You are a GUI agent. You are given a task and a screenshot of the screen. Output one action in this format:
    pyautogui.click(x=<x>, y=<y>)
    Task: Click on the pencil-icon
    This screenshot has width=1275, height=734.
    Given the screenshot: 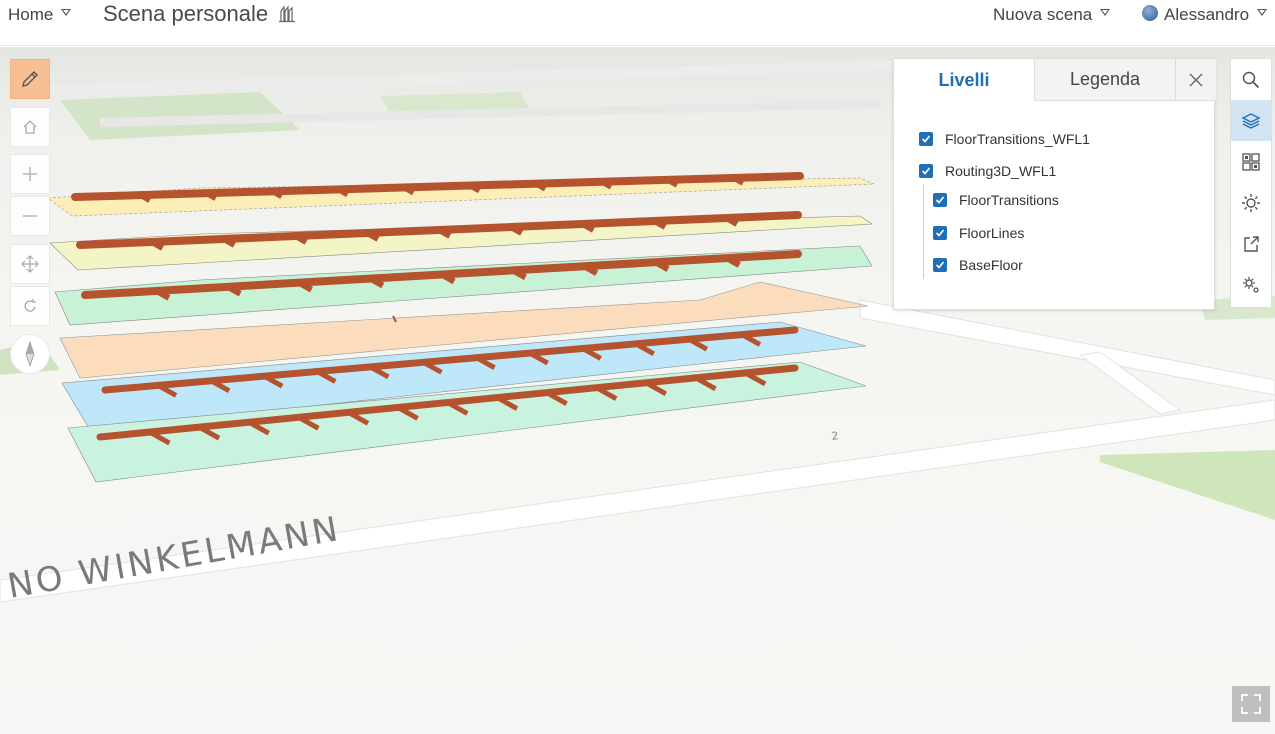 What is the action you would take?
    pyautogui.click(x=30, y=79)
    